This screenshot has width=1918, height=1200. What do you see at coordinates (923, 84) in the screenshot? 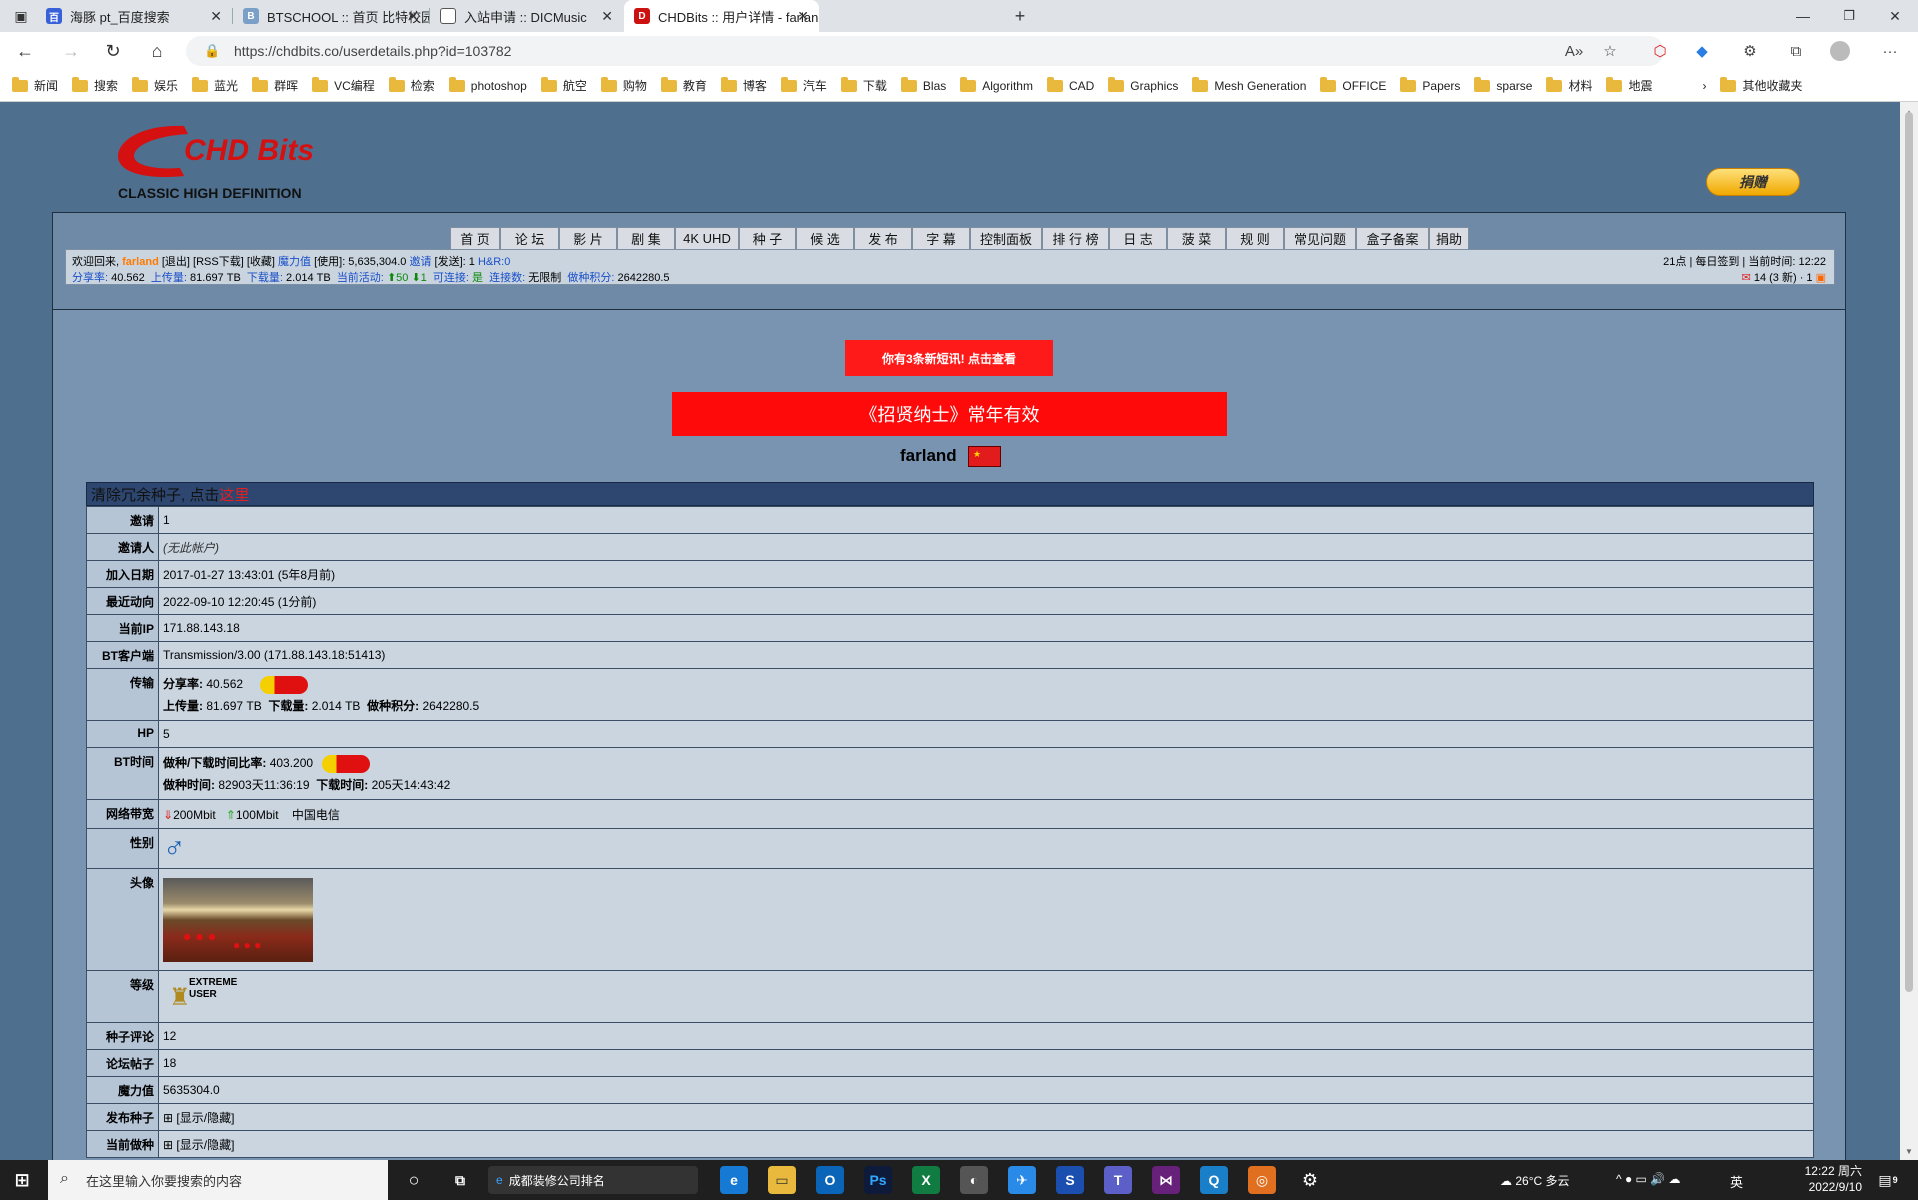
I see `bookmark-folder: Blas` at bounding box center [923, 84].